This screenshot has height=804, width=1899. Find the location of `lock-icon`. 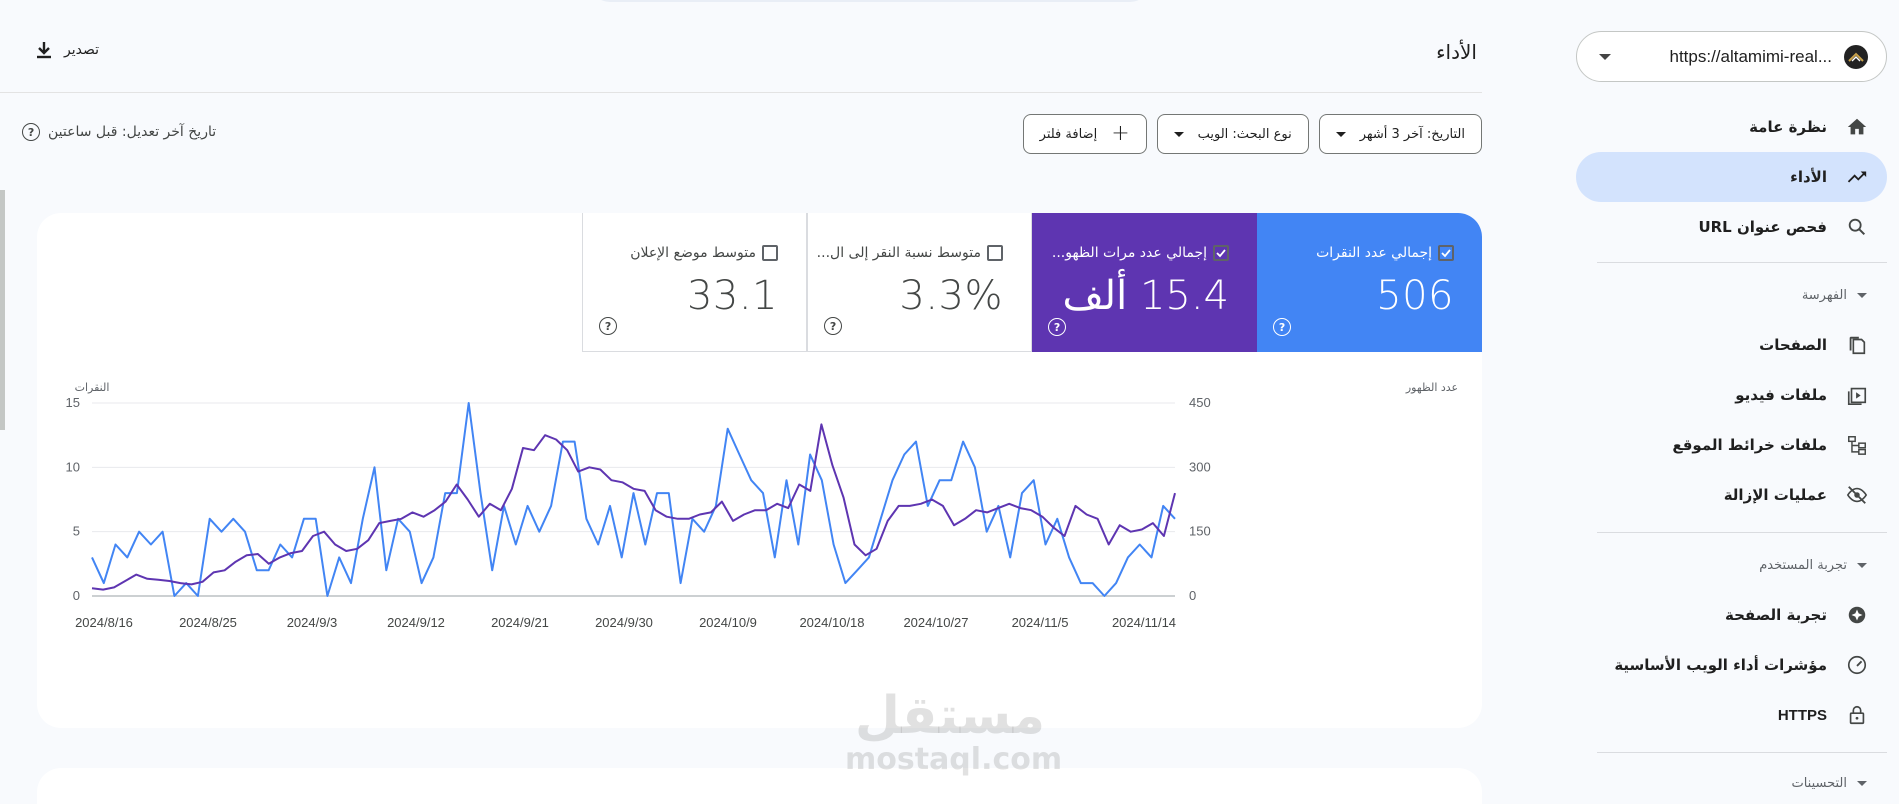

lock-icon is located at coordinates (1857, 715).